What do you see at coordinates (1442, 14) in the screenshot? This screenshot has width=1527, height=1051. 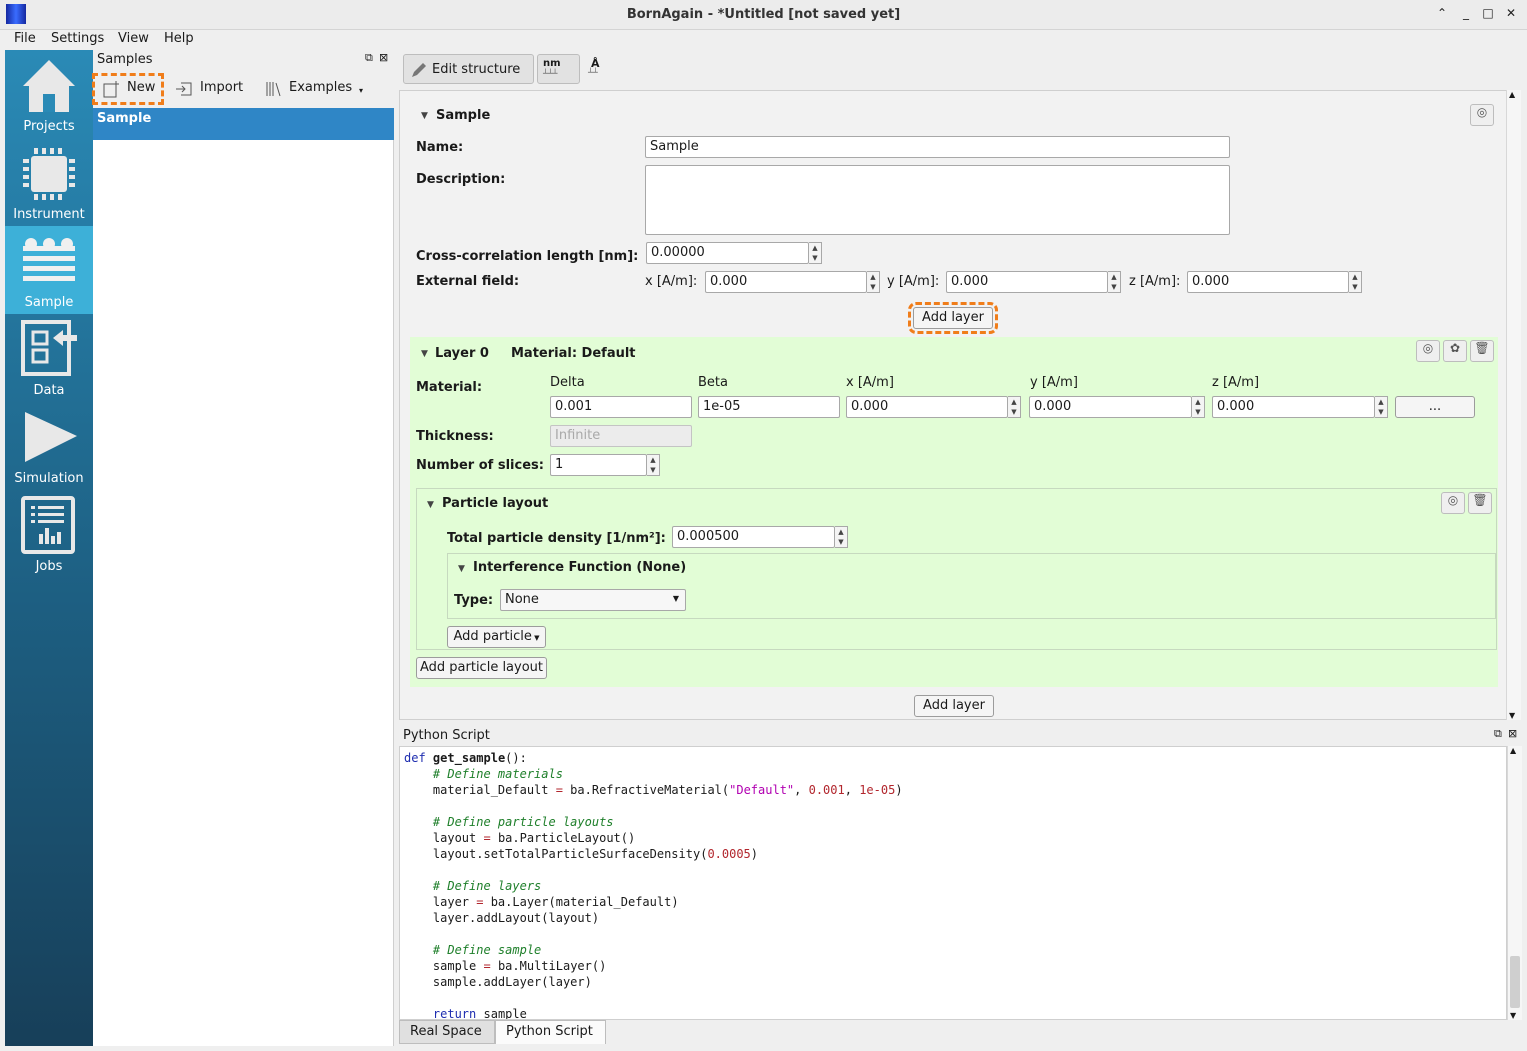 I see `shade-icon: ⌃` at bounding box center [1442, 14].